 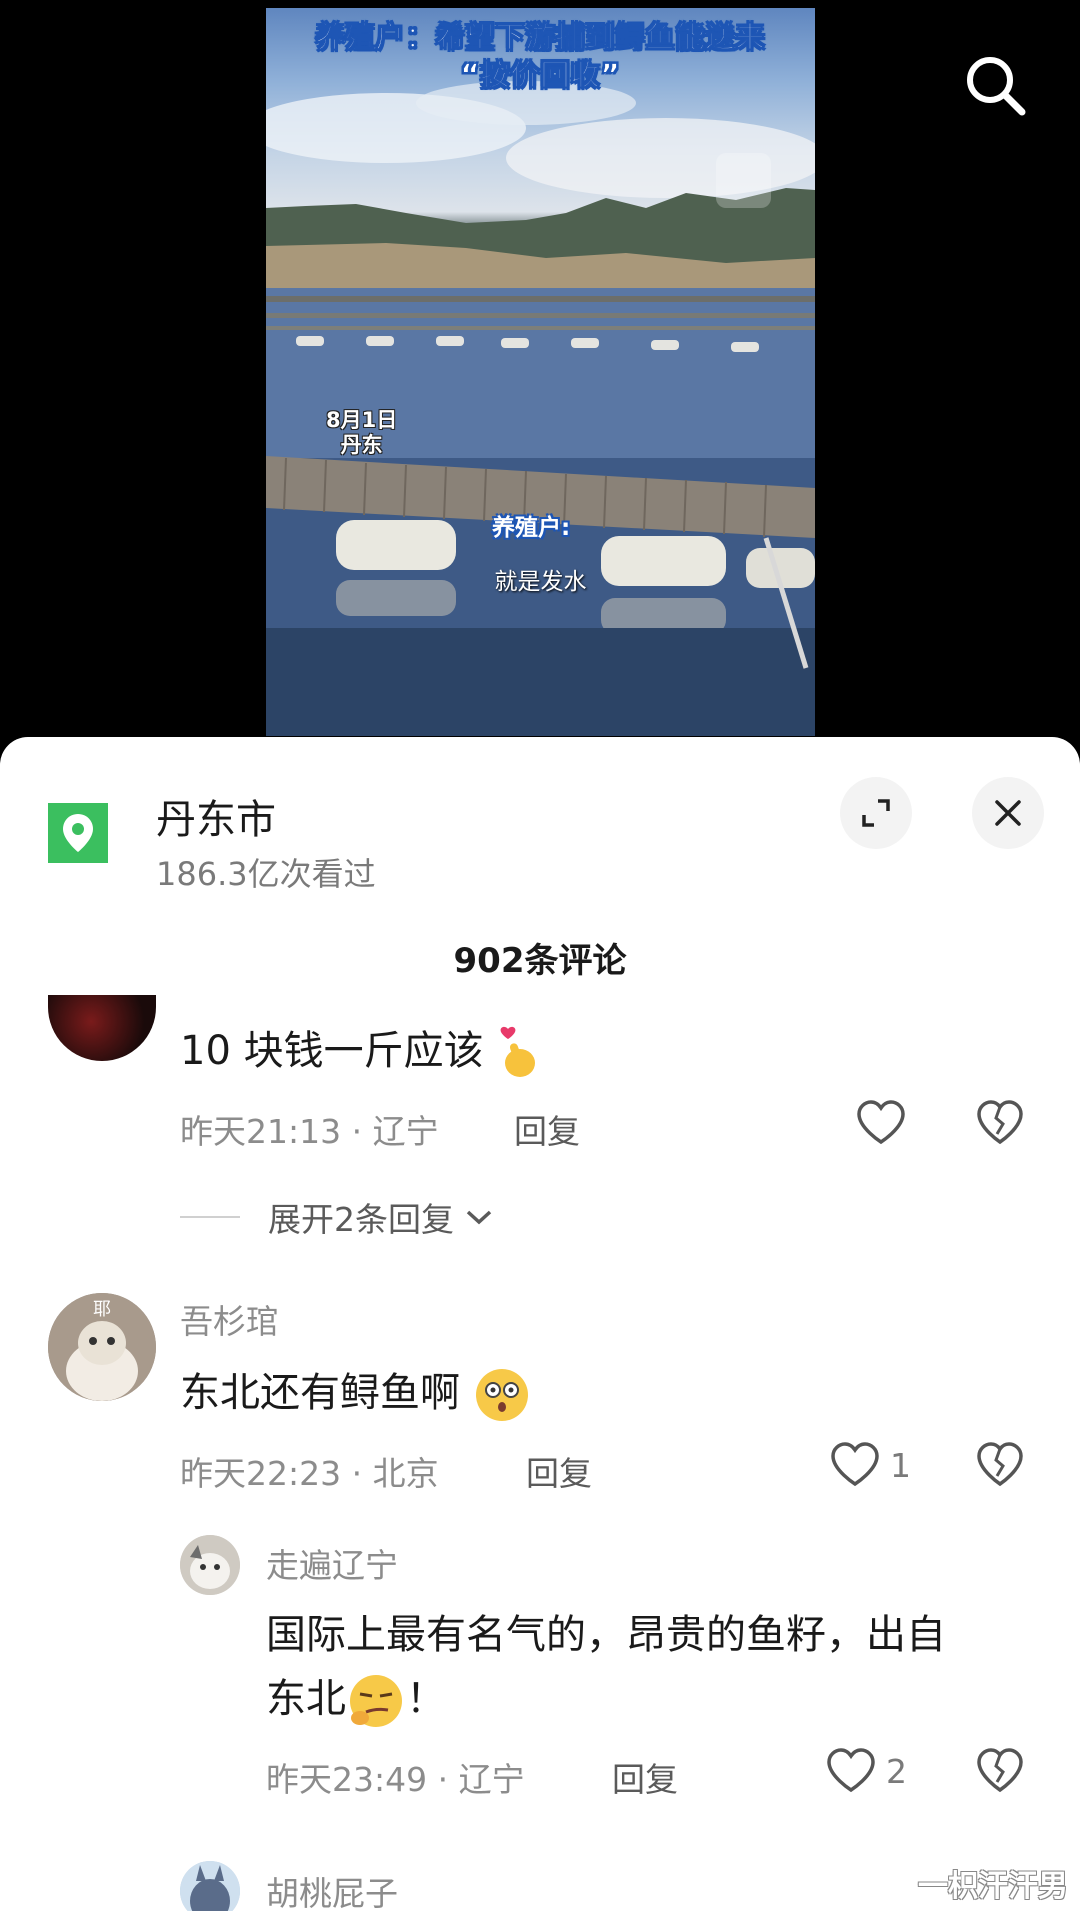 I want to click on video-place: 丹东, so click(x=361, y=445).